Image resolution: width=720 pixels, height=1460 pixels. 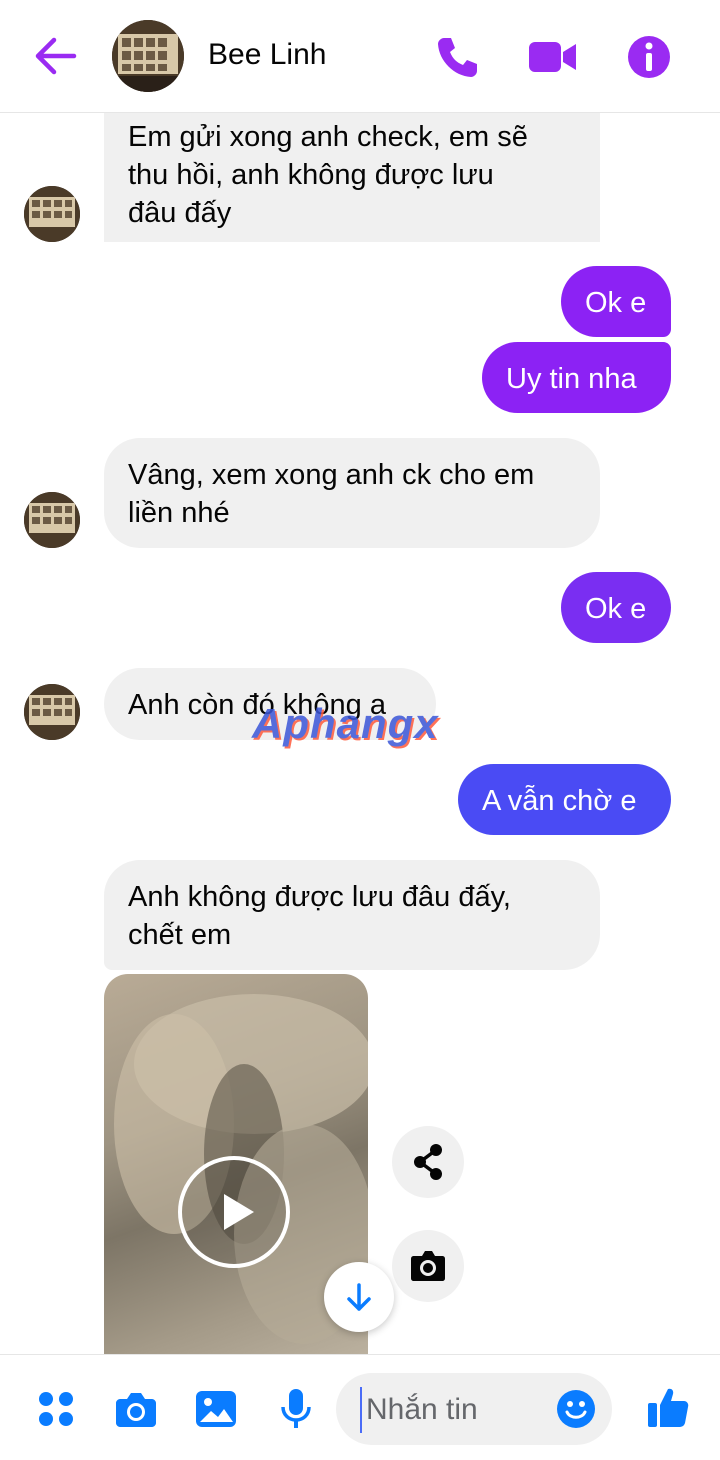 I want to click on phone-call-button, so click(x=457, y=57).